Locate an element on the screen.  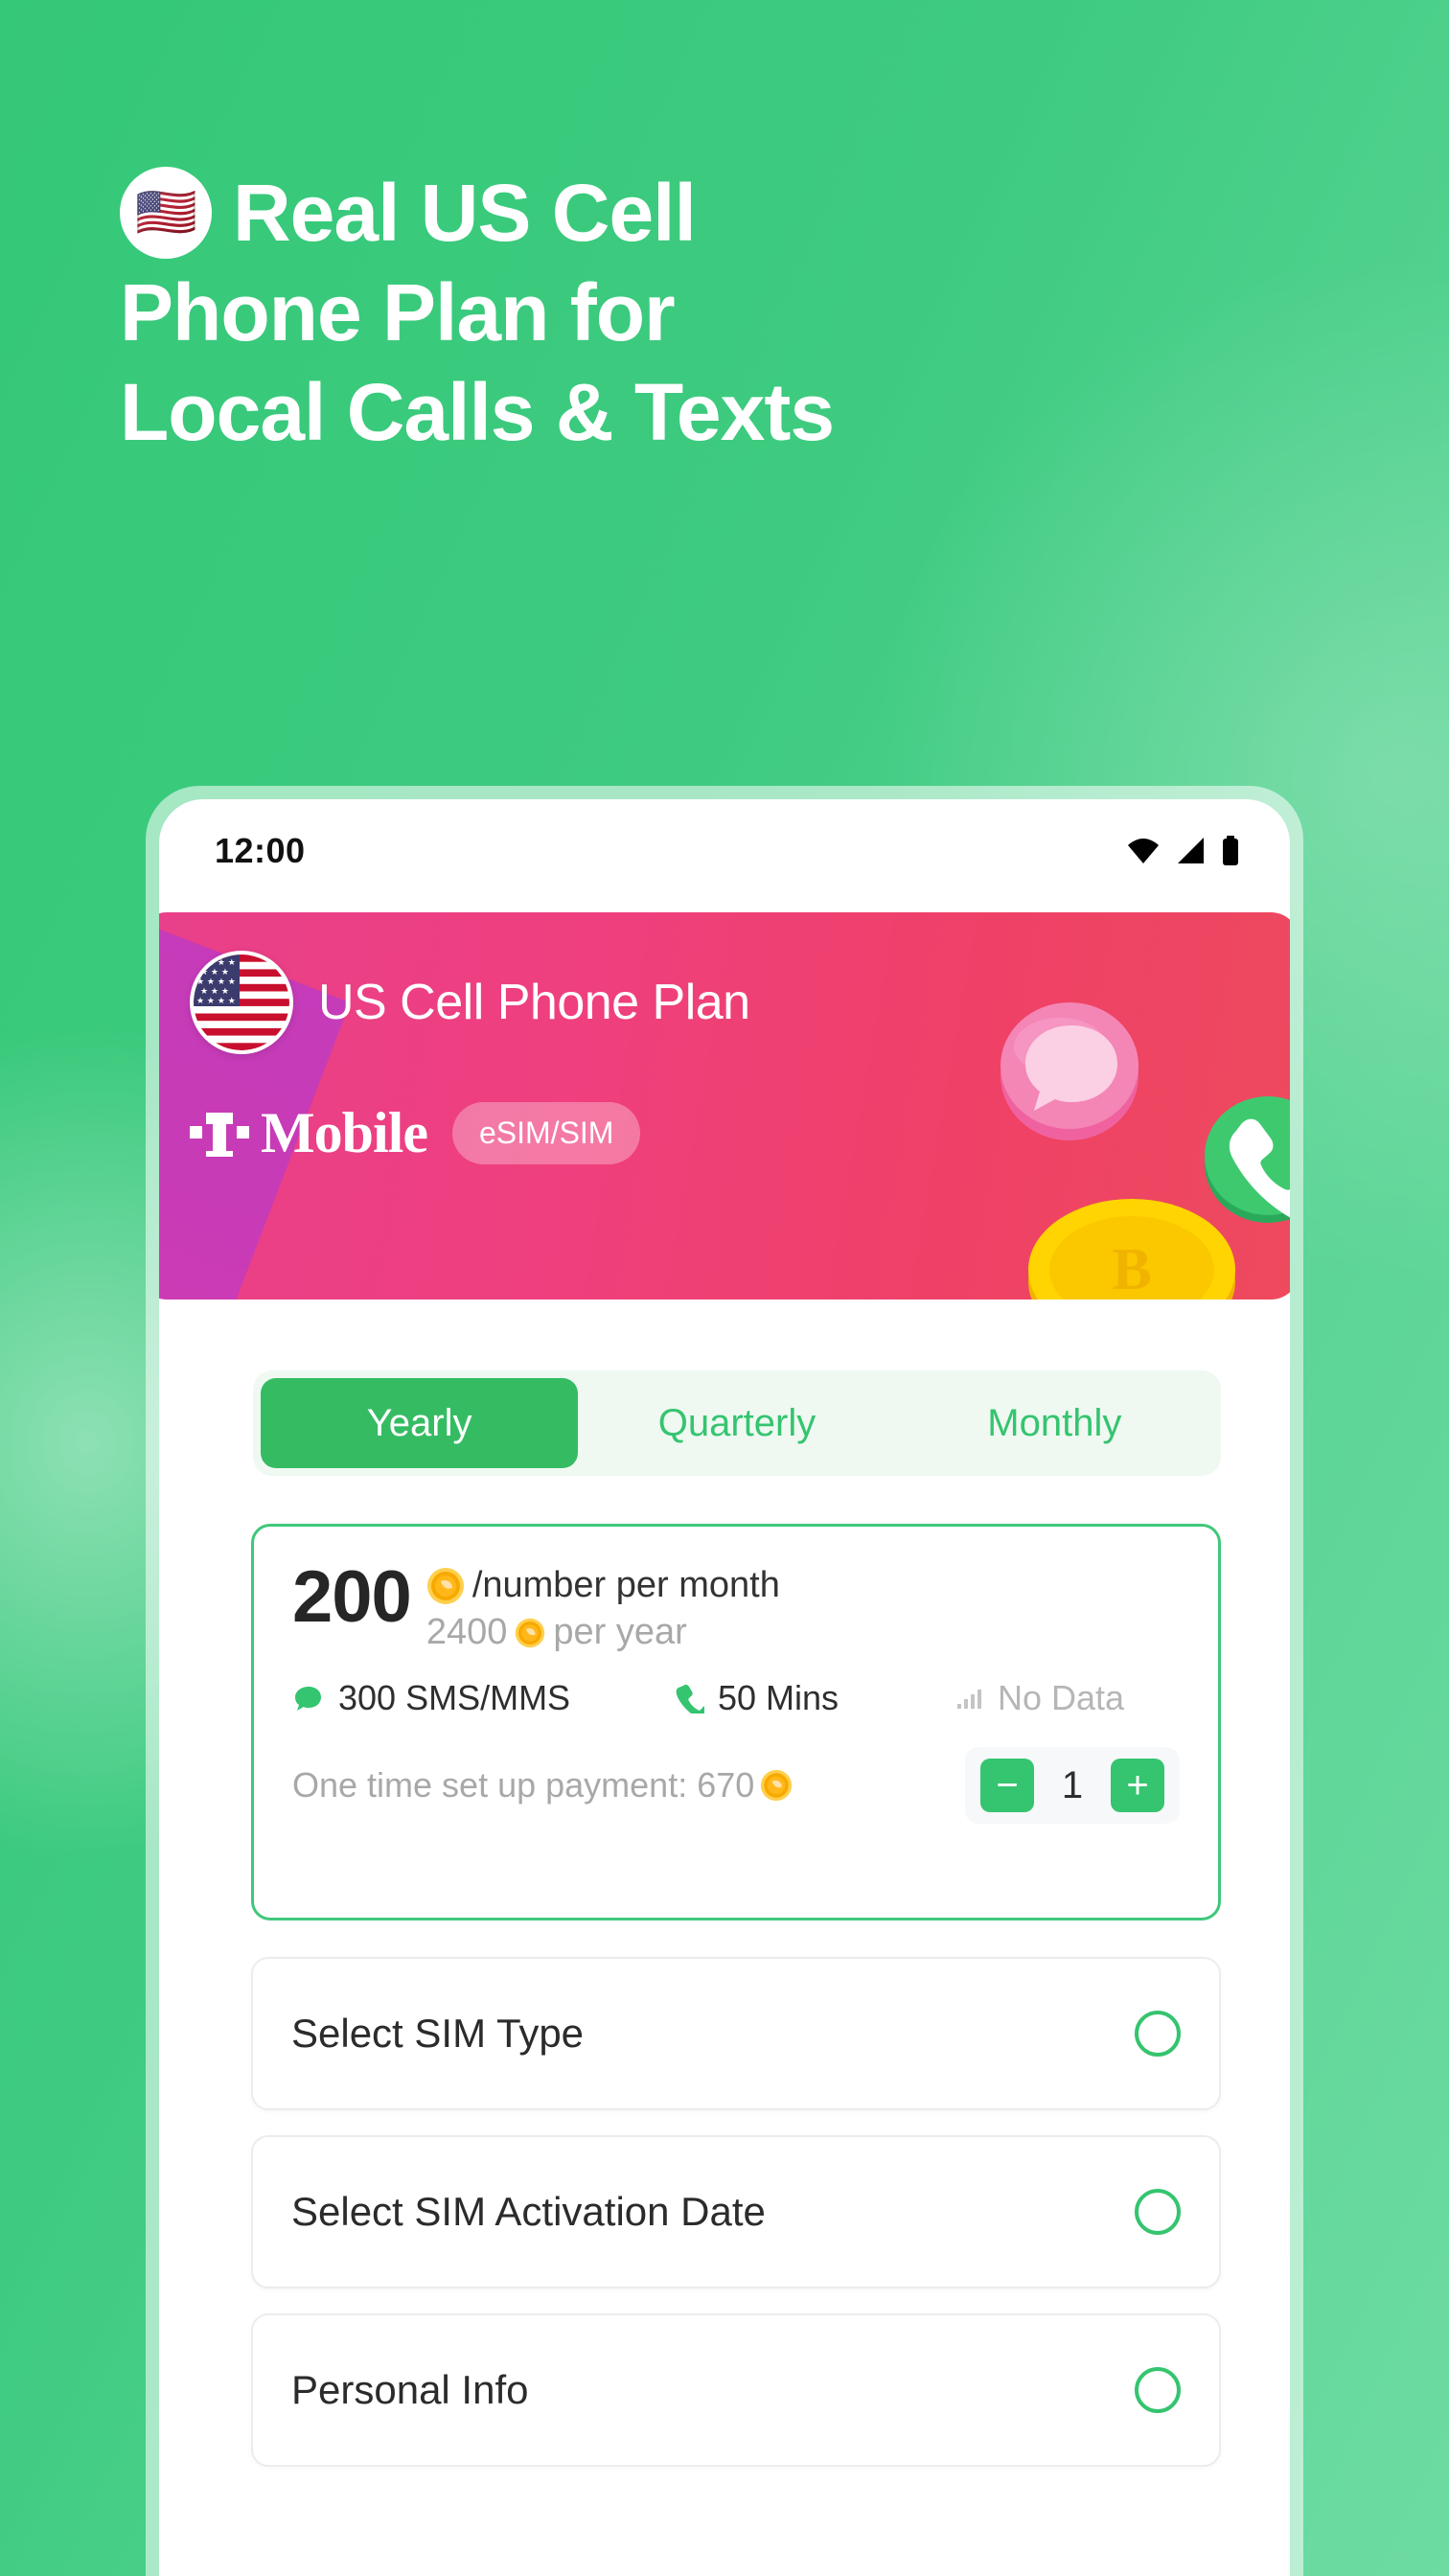
tab-quarterly: Quarterly is located at coordinates (736, 1423).